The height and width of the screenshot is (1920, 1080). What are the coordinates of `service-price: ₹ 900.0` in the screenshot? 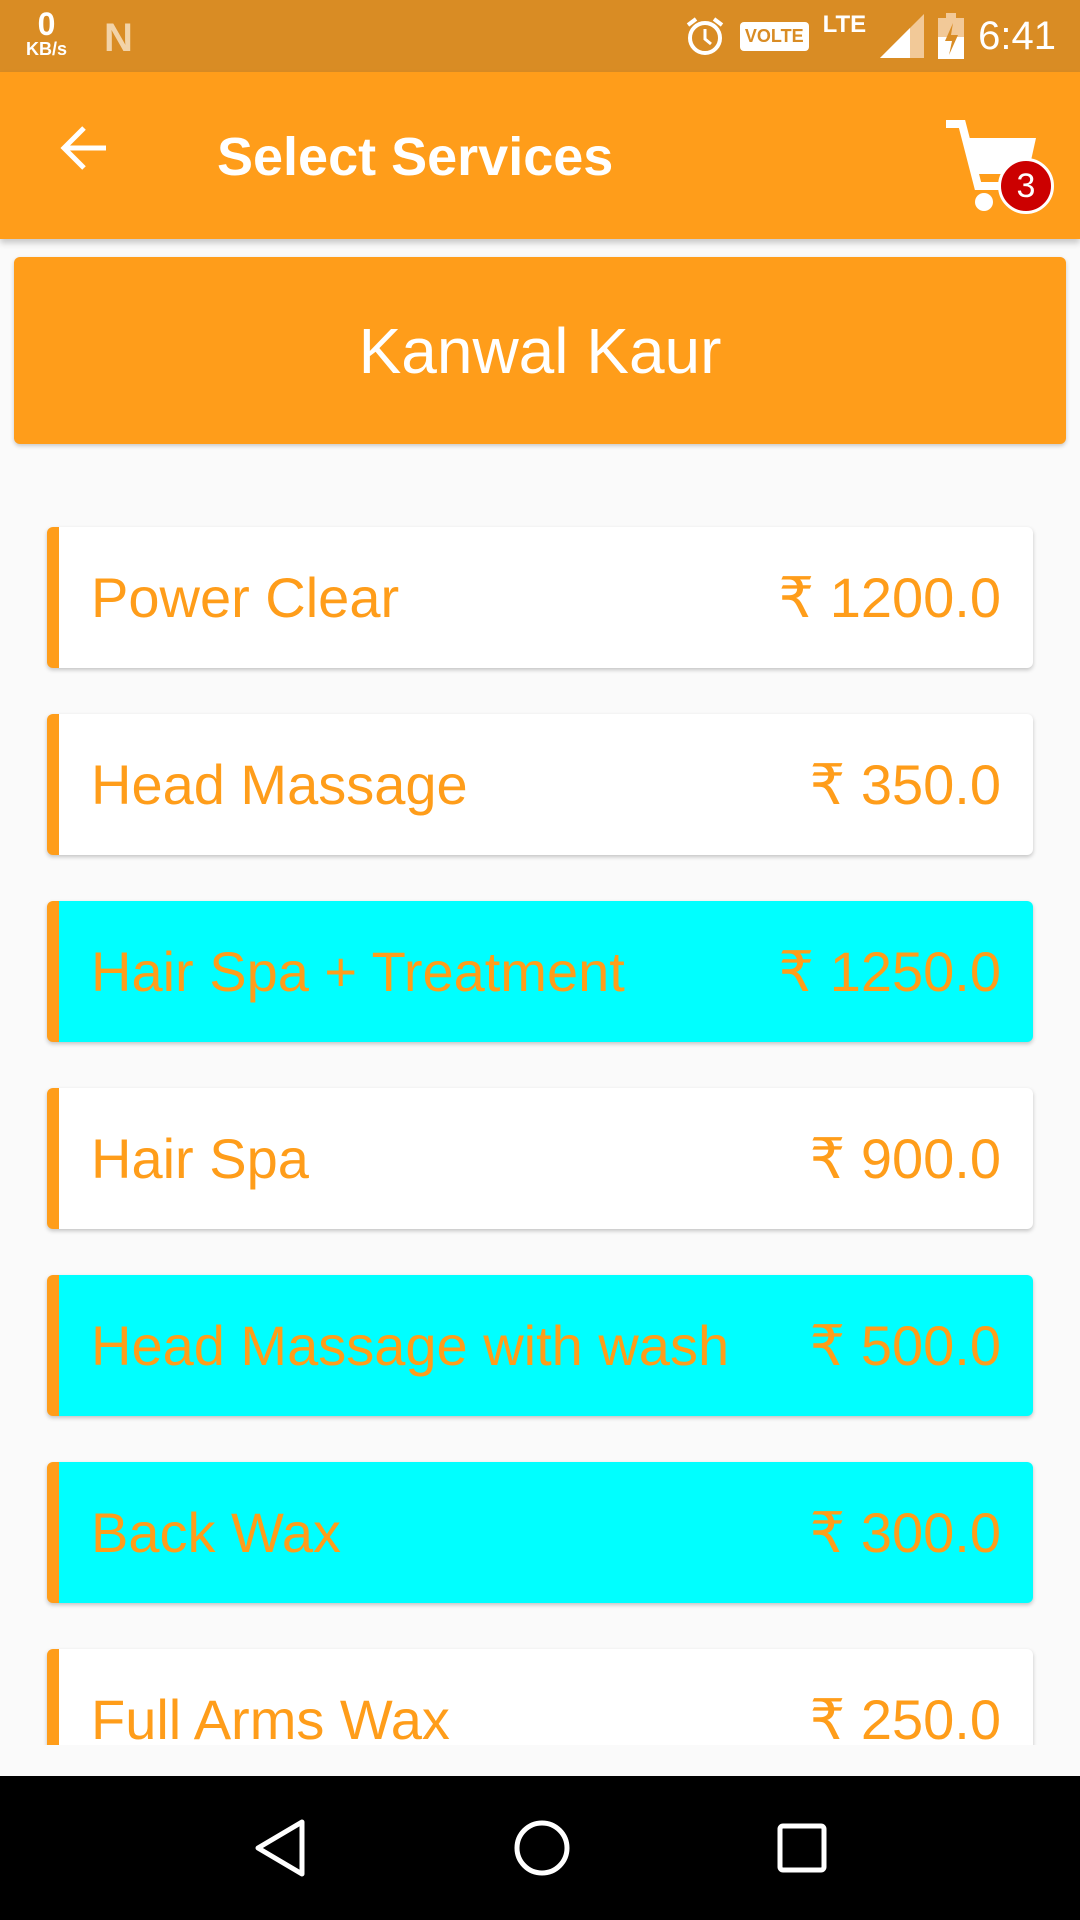 It's located at (905, 1158).